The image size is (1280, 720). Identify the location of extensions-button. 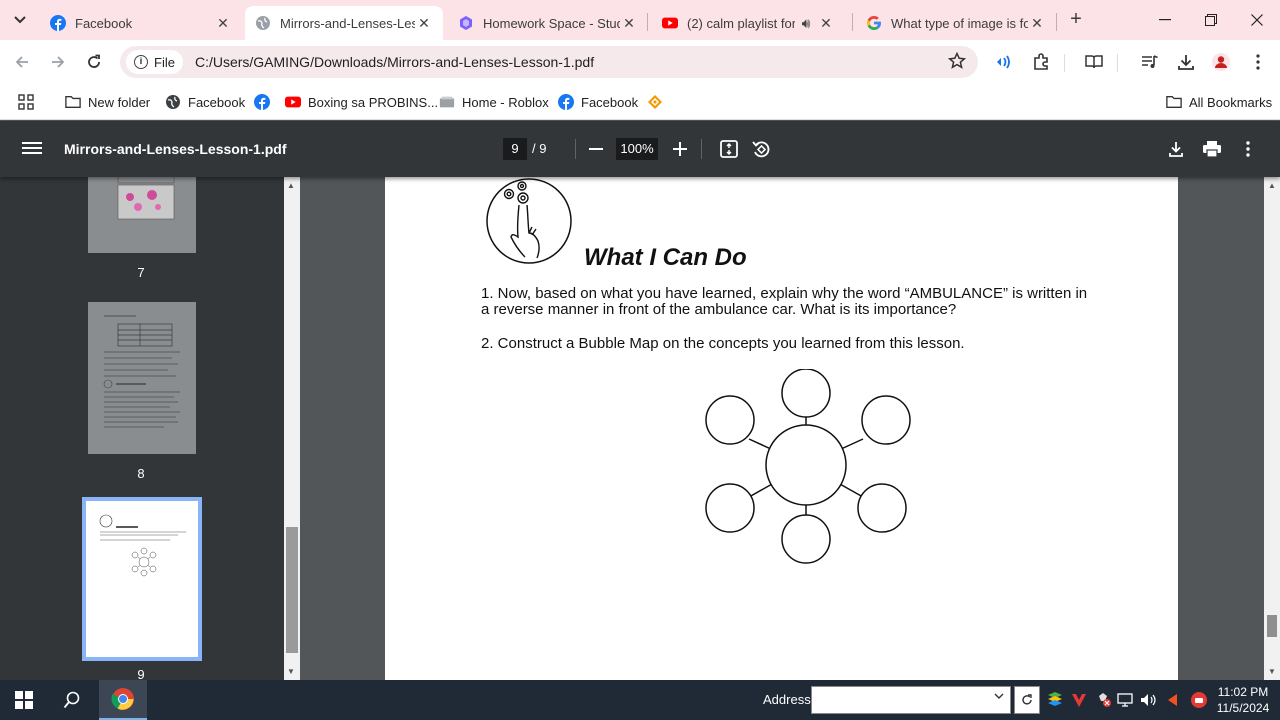
(1041, 62).